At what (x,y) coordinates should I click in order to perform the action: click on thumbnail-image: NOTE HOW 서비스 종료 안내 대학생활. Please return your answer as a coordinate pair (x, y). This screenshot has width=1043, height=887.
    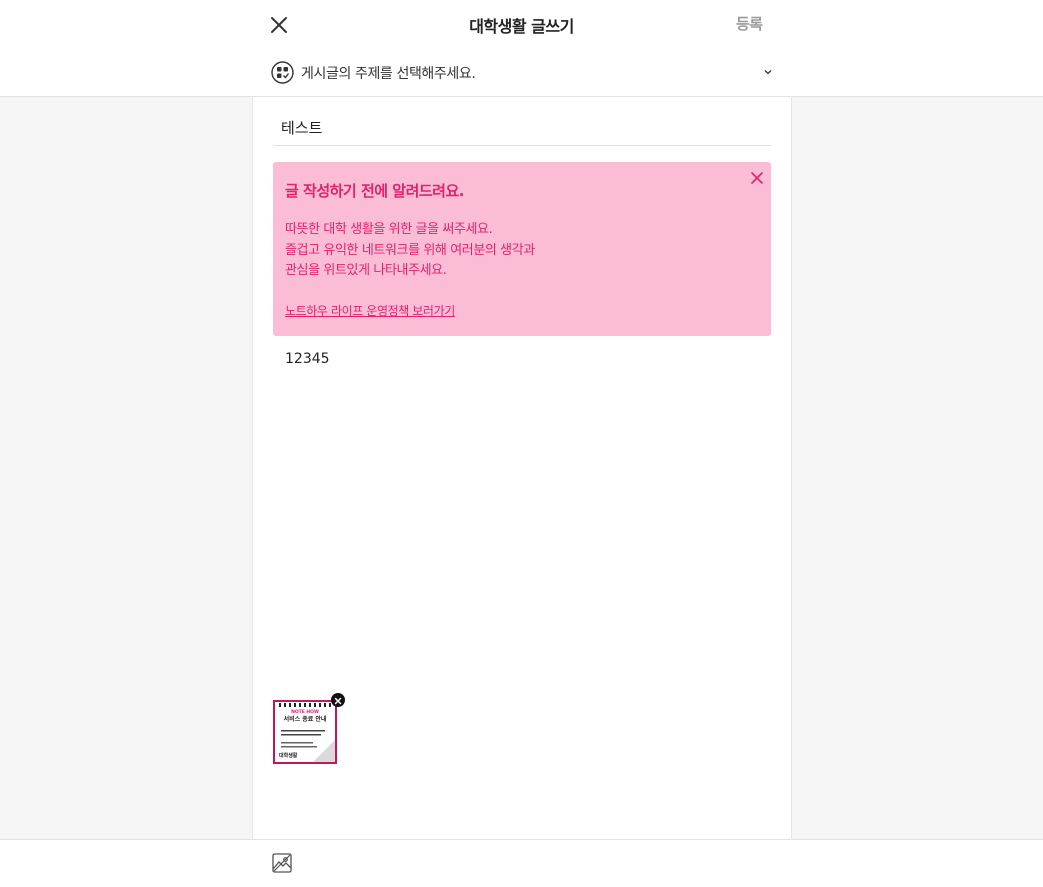
    Looking at the image, I should click on (305, 732).